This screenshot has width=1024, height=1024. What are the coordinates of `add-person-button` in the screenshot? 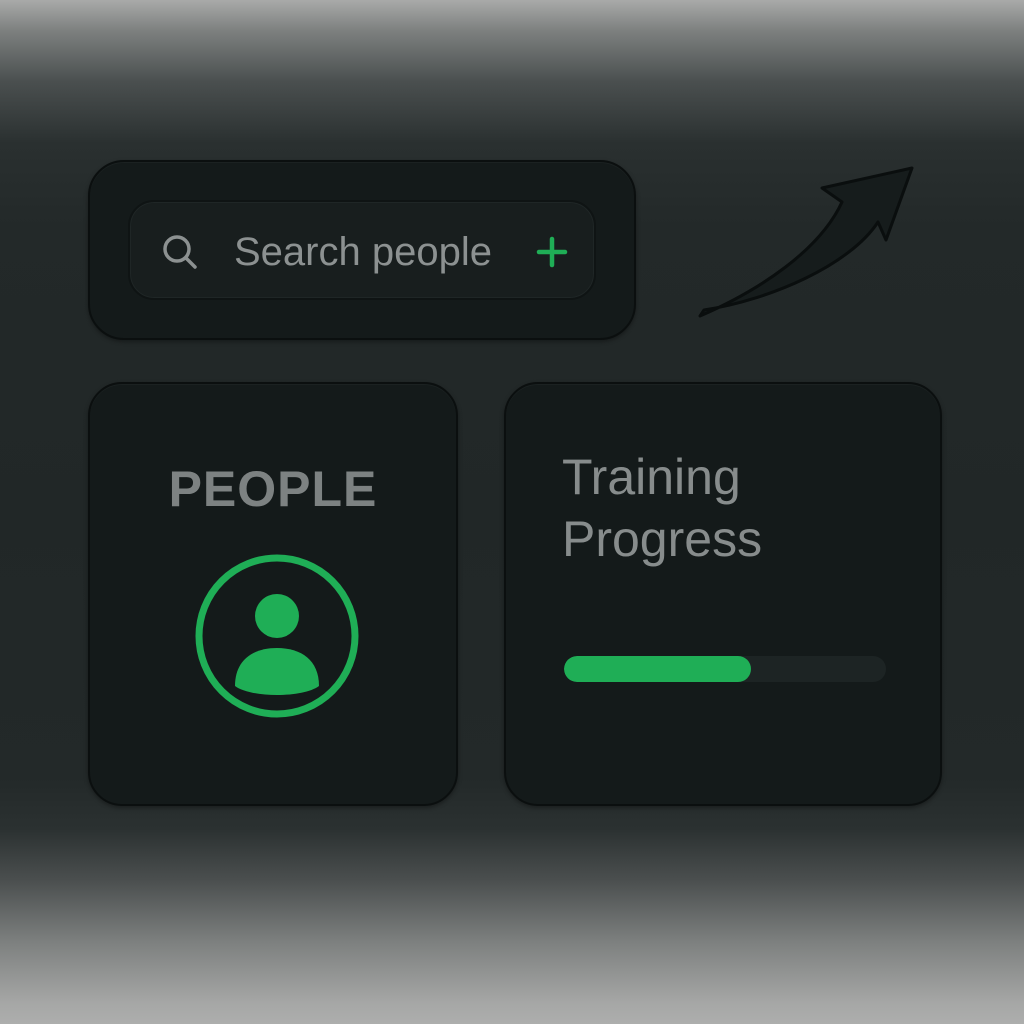 It's located at (552, 252).